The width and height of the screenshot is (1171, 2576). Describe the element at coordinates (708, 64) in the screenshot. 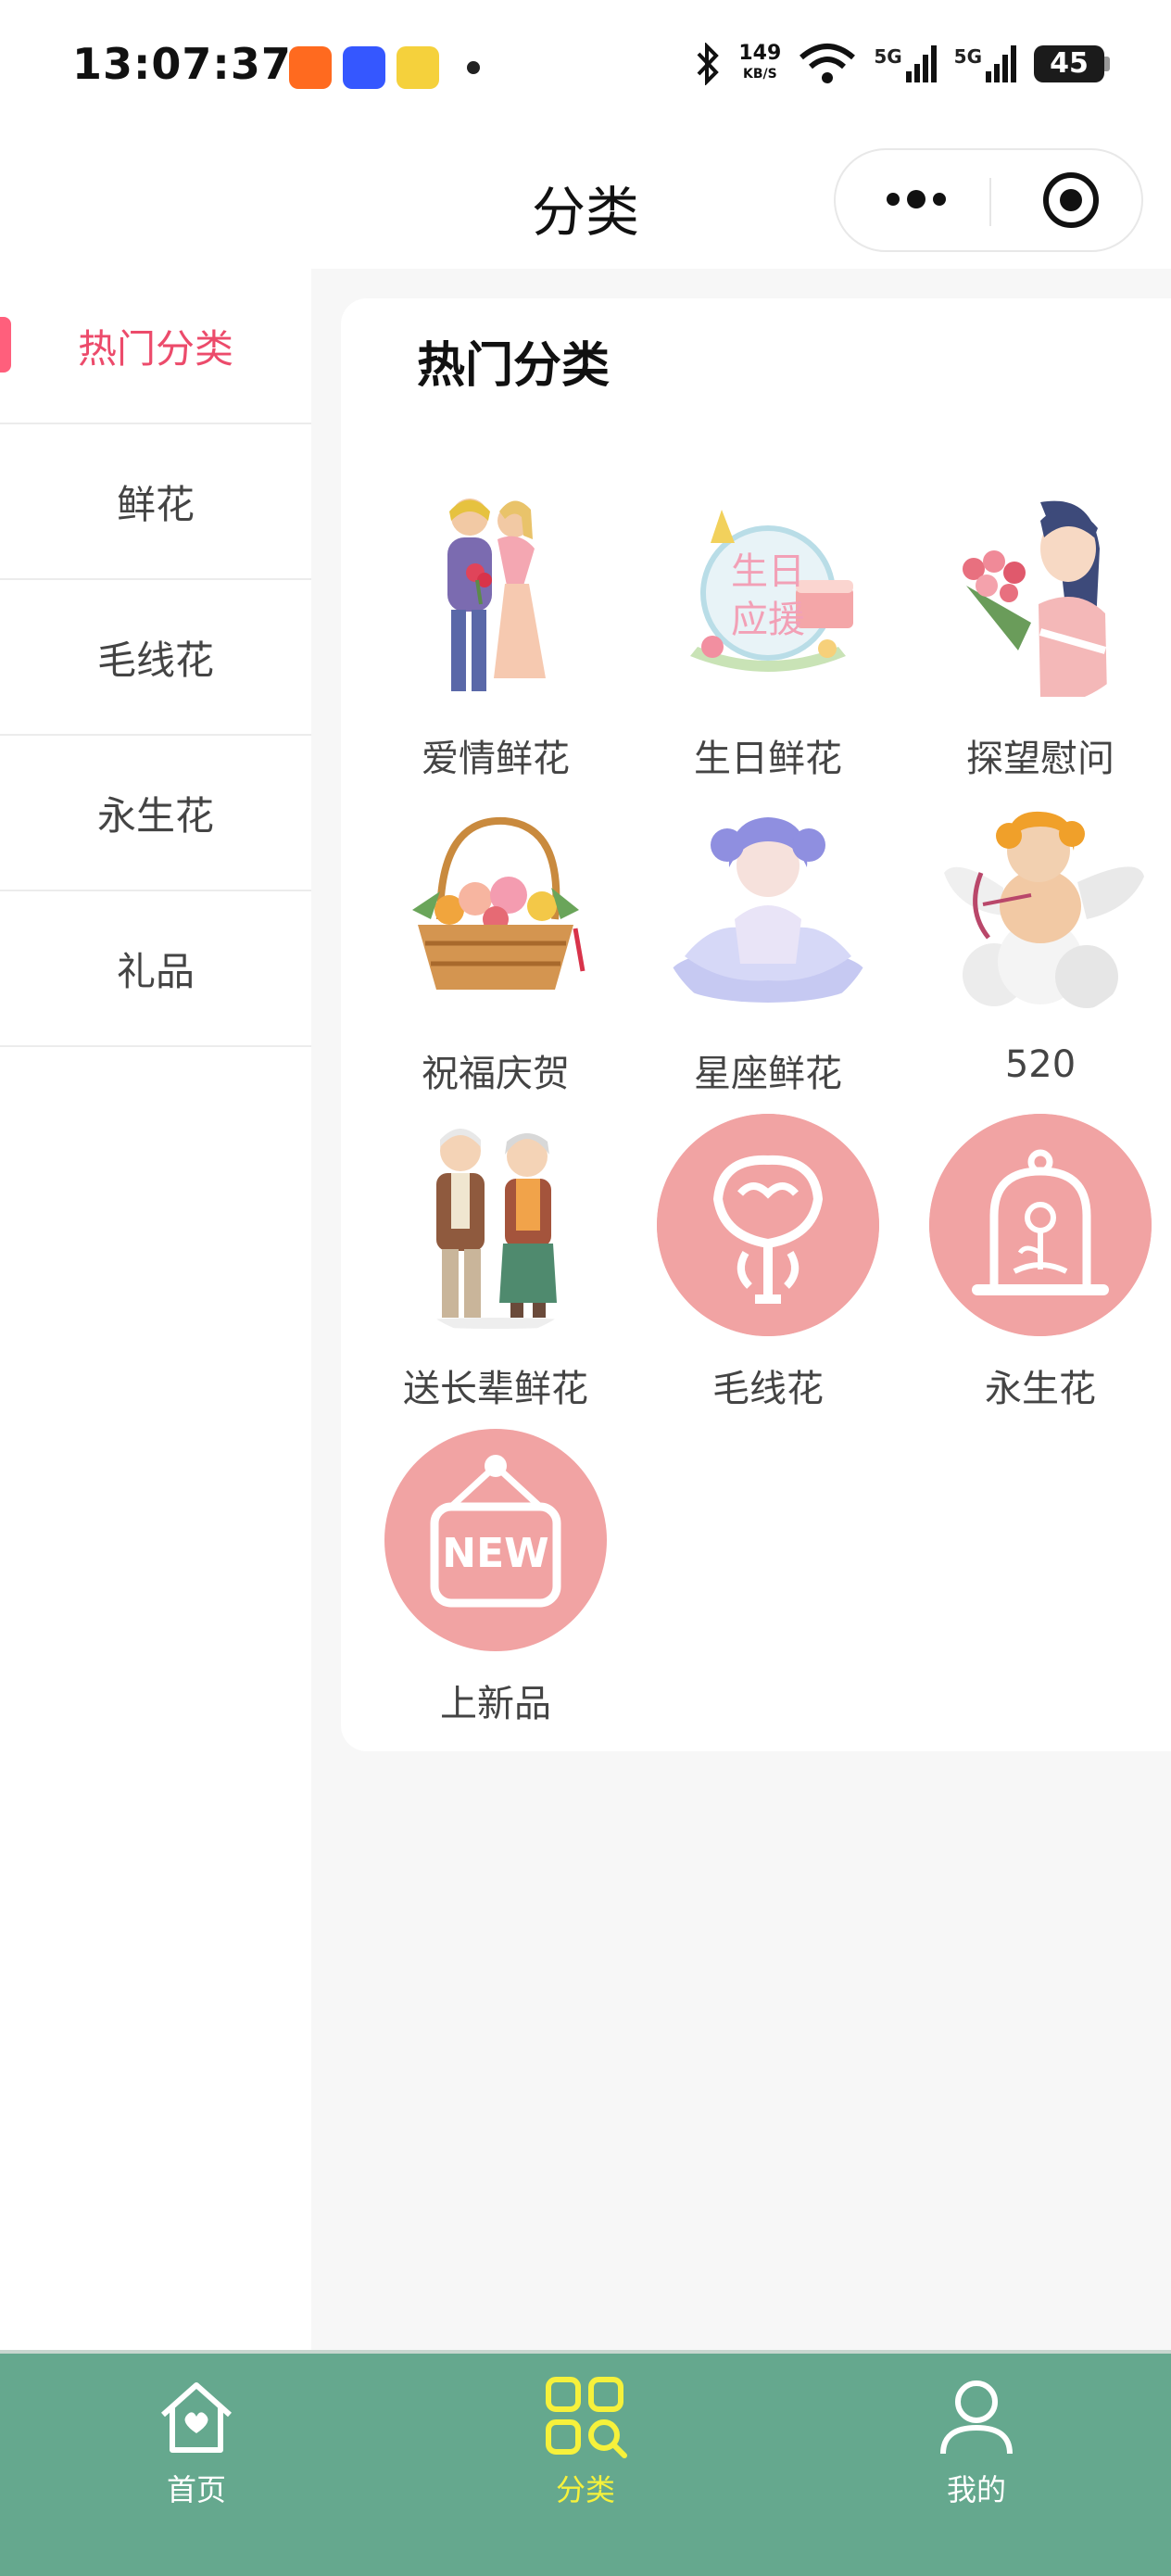

I see `bluetooth-icon` at that location.